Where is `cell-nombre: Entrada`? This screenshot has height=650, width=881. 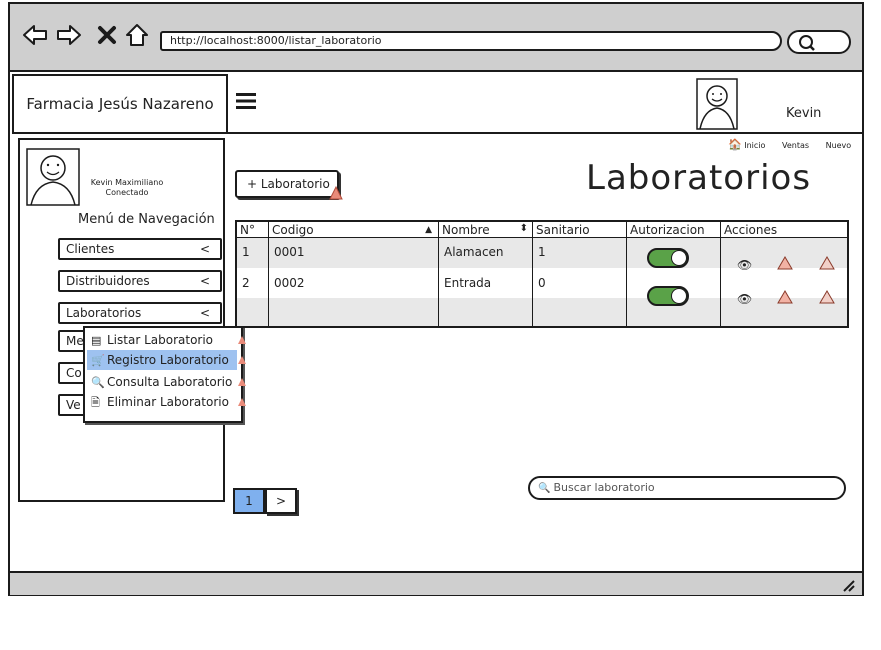
cell-nombre: Entrada is located at coordinates (468, 283).